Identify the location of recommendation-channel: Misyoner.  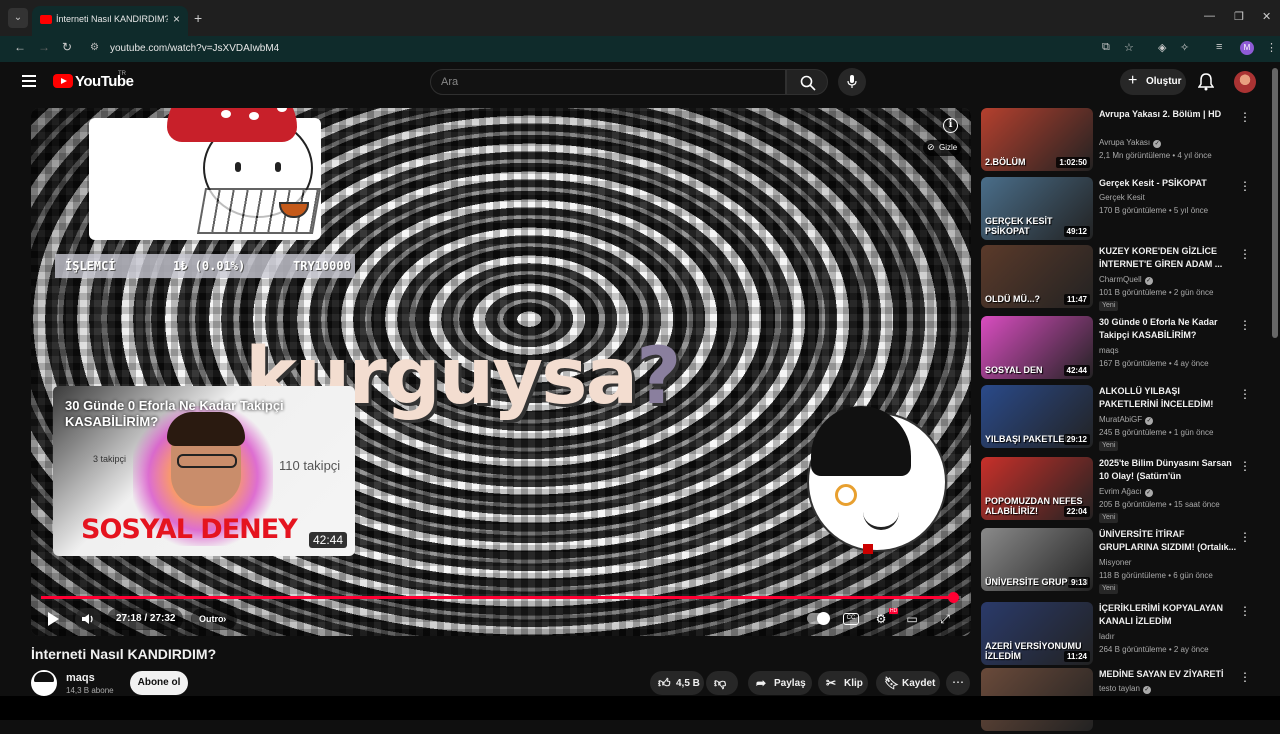
(1115, 562).